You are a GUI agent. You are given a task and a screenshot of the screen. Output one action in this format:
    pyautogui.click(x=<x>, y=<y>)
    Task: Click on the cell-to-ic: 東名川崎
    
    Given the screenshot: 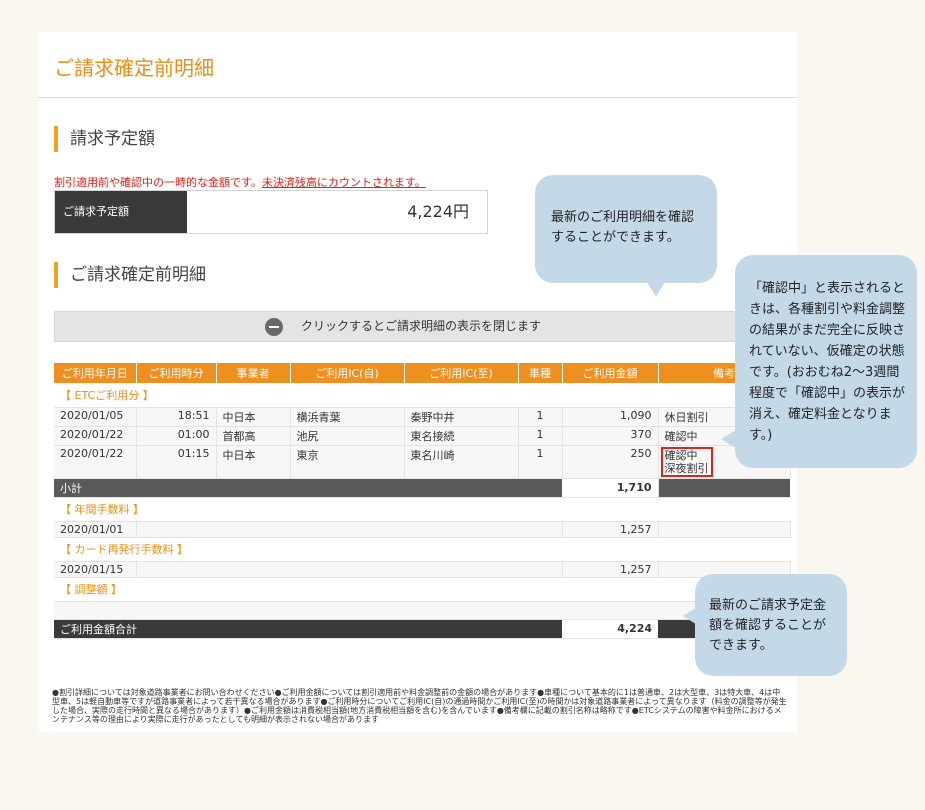 What is the action you would take?
    pyautogui.click(x=461, y=462)
    